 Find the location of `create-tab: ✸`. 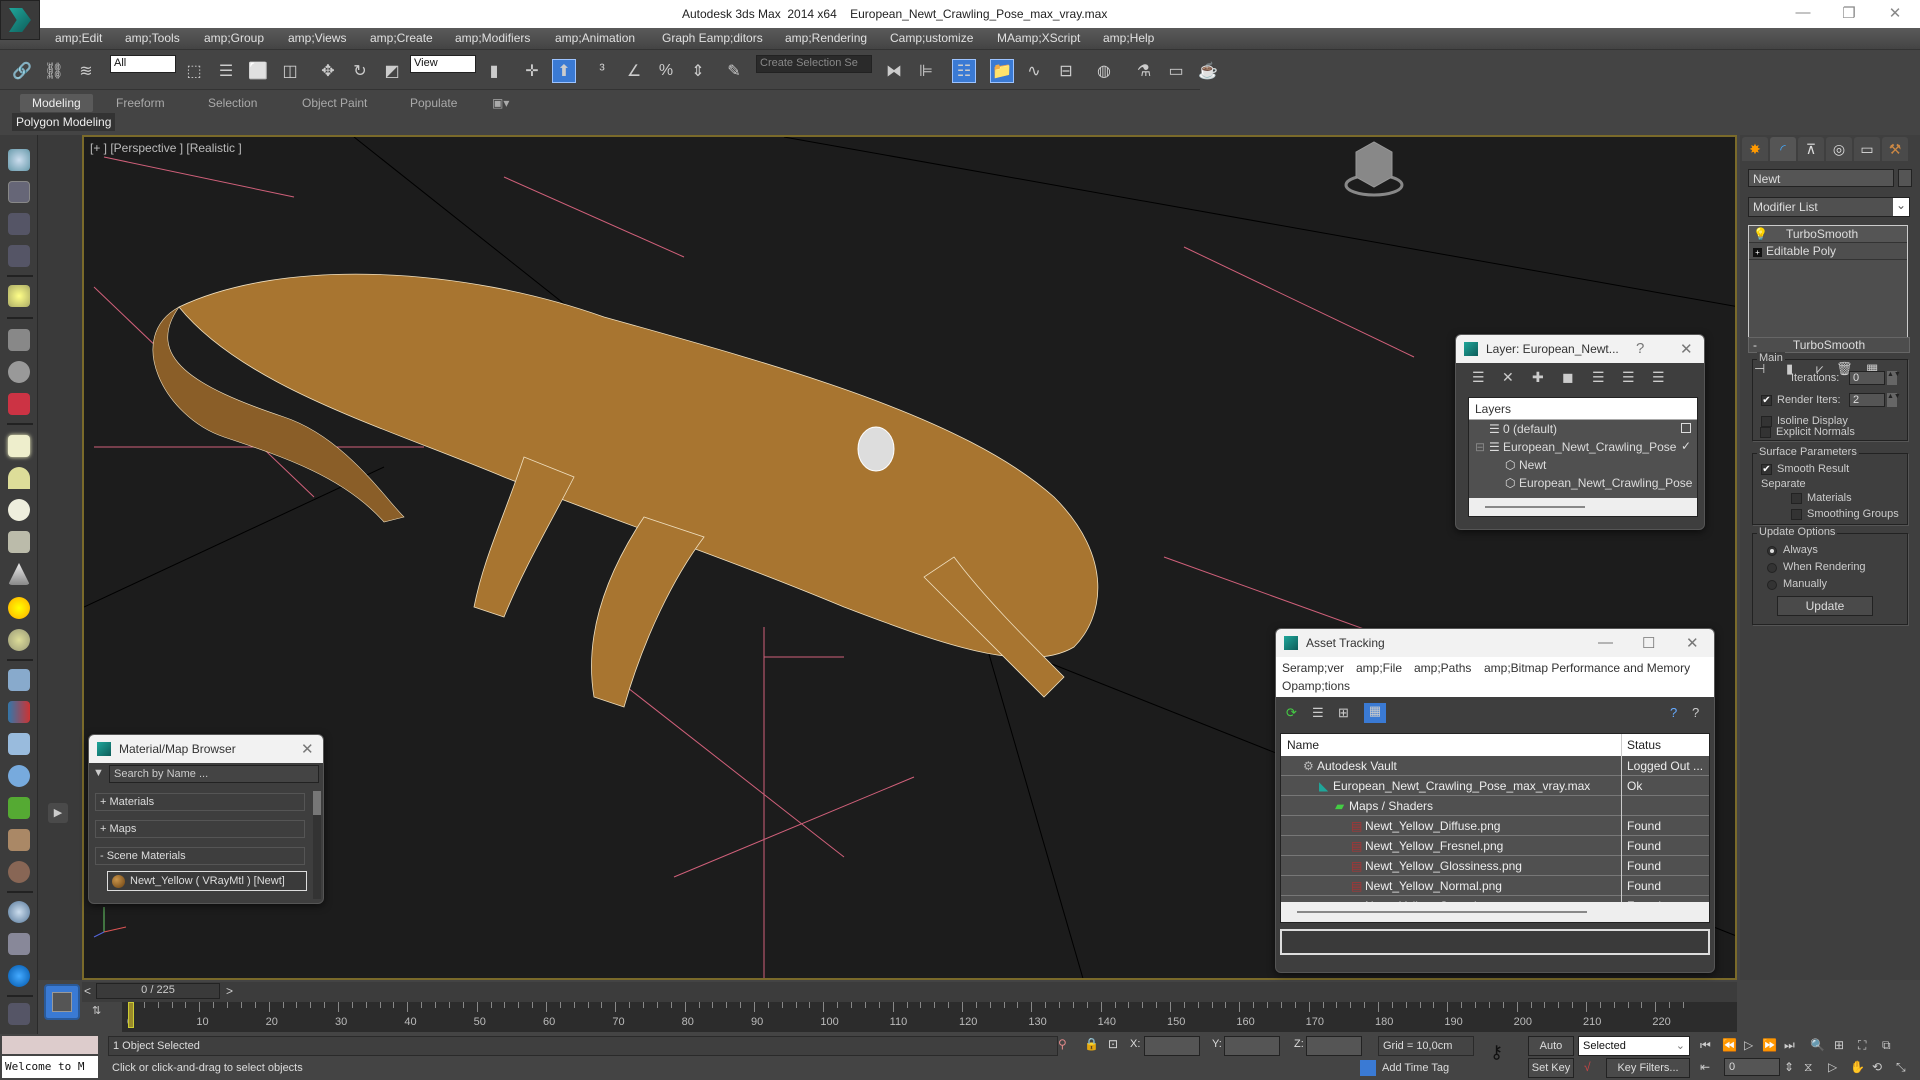

create-tab: ✸ is located at coordinates (1755, 149).